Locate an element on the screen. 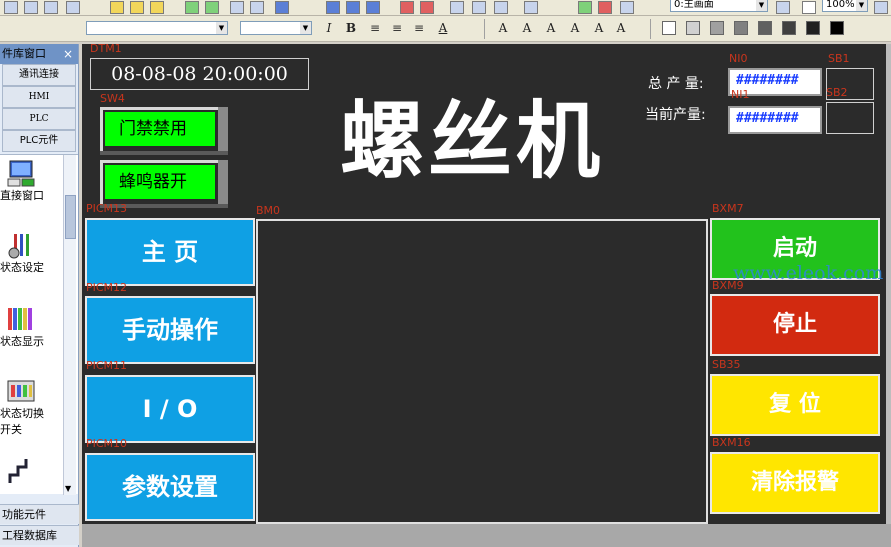 This screenshot has height=547, width=891. current-output-label: 当前产量: is located at coordinates (675, 115).